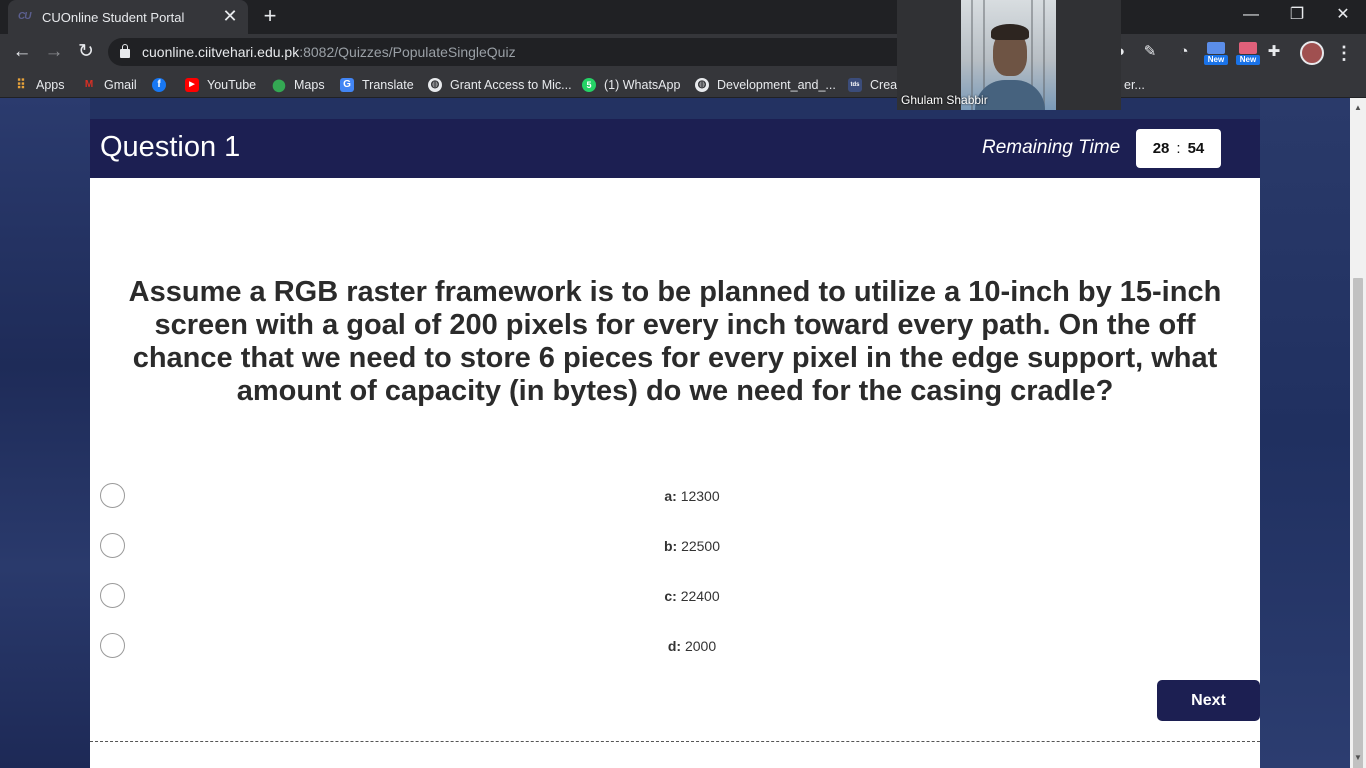  I want to click on profile-avatar, so click(1312, 53).